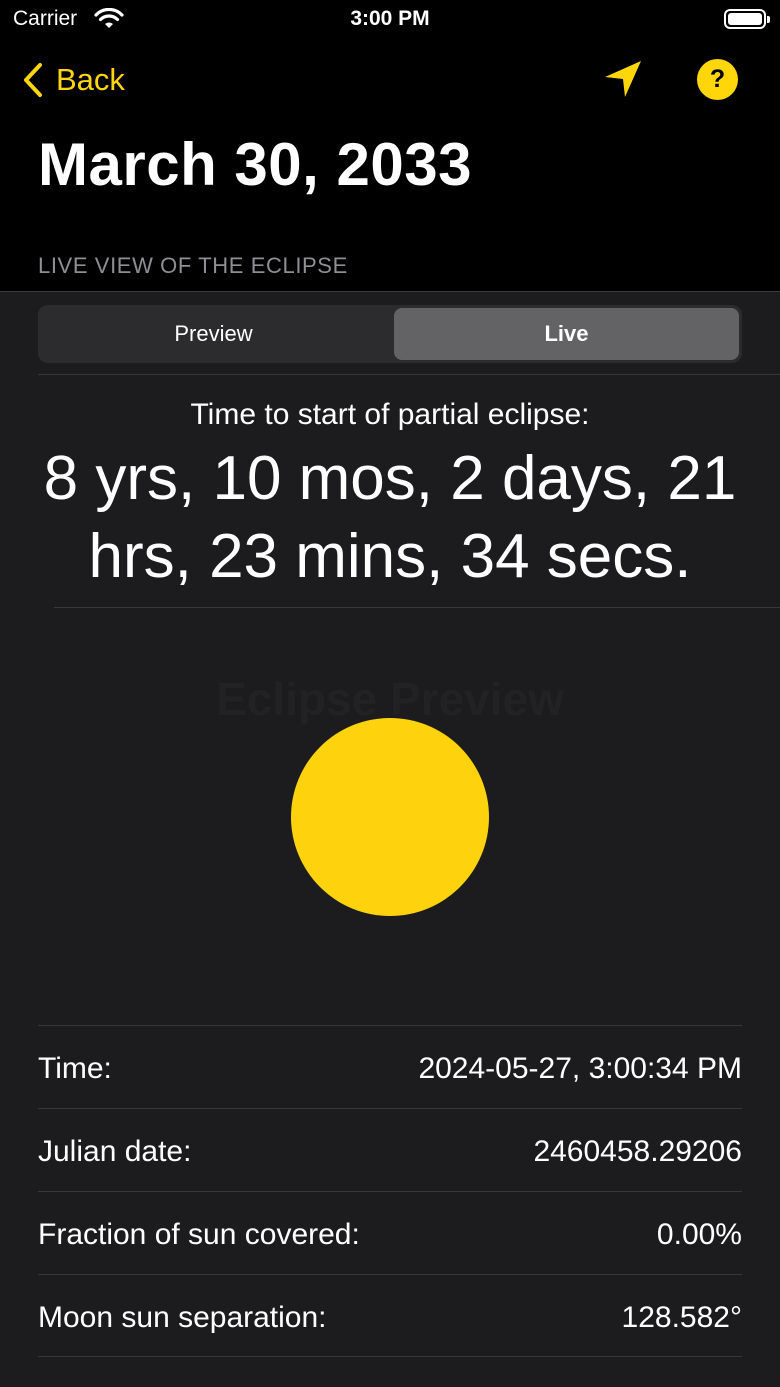 This screenshot has height=1387, width=780. What do you see at coordinates (75, 1068) in the screenshot?
I see `detail-label: Time:` at bounding box center [75, 1068].